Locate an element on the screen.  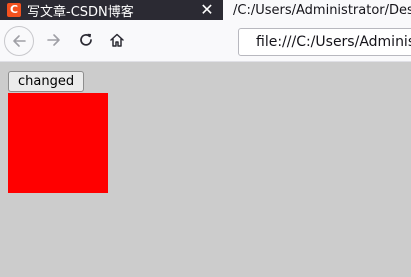
forward-button is located at coordinates (54, 40).